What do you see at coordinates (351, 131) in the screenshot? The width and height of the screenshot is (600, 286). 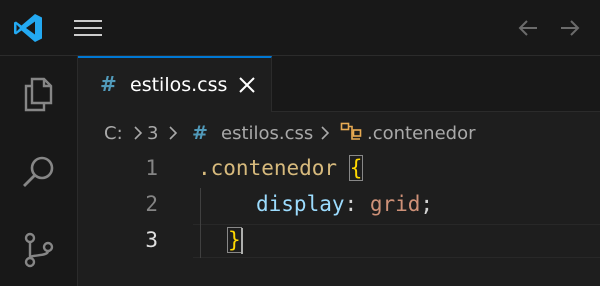 I see `css-selector-icon` at bounding box center [351, 131].